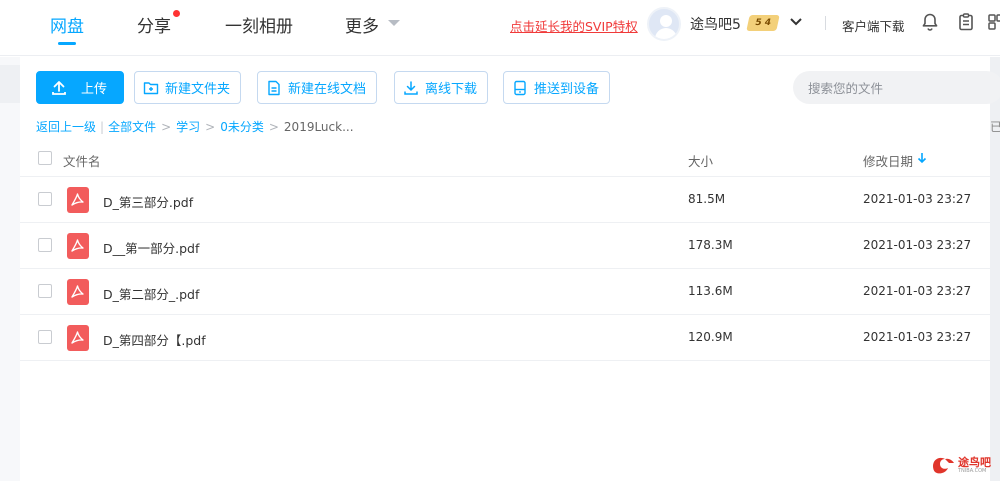  What do you see at coordinates (505, 338) in the screenshot?
I see `table-row: D_第四部分【.pdf 120.9M 2021-01-03 23:27` at bounding box center [505, 338].